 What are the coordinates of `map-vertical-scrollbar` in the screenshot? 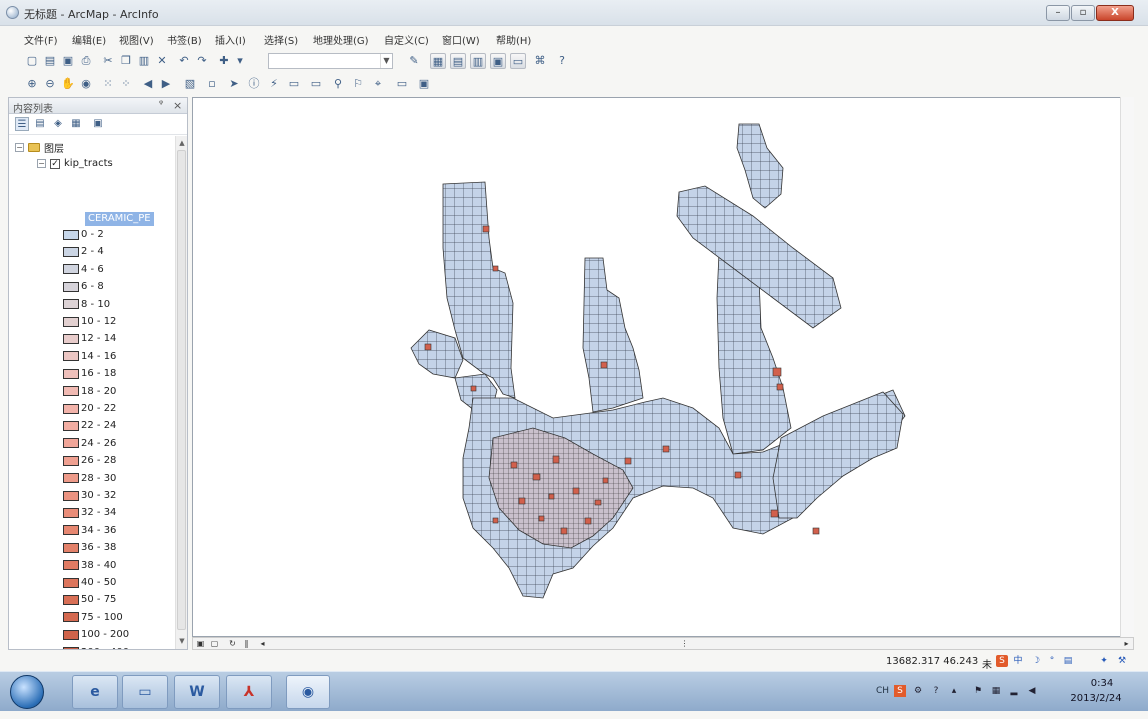 It's located at (1127, 367).